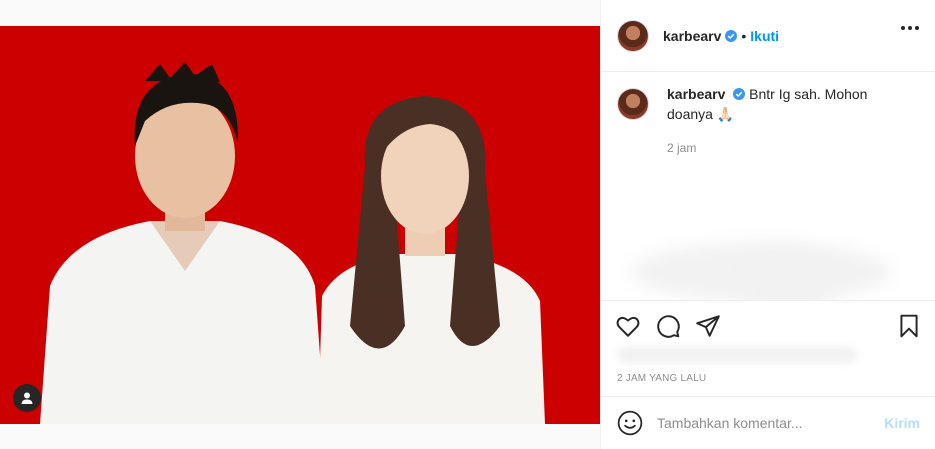 The width and height of the screenshot is (935, 449). Describe the element at coordinates (696, 94) in the screenshot. I see `caption-username: karbearv` at that location.